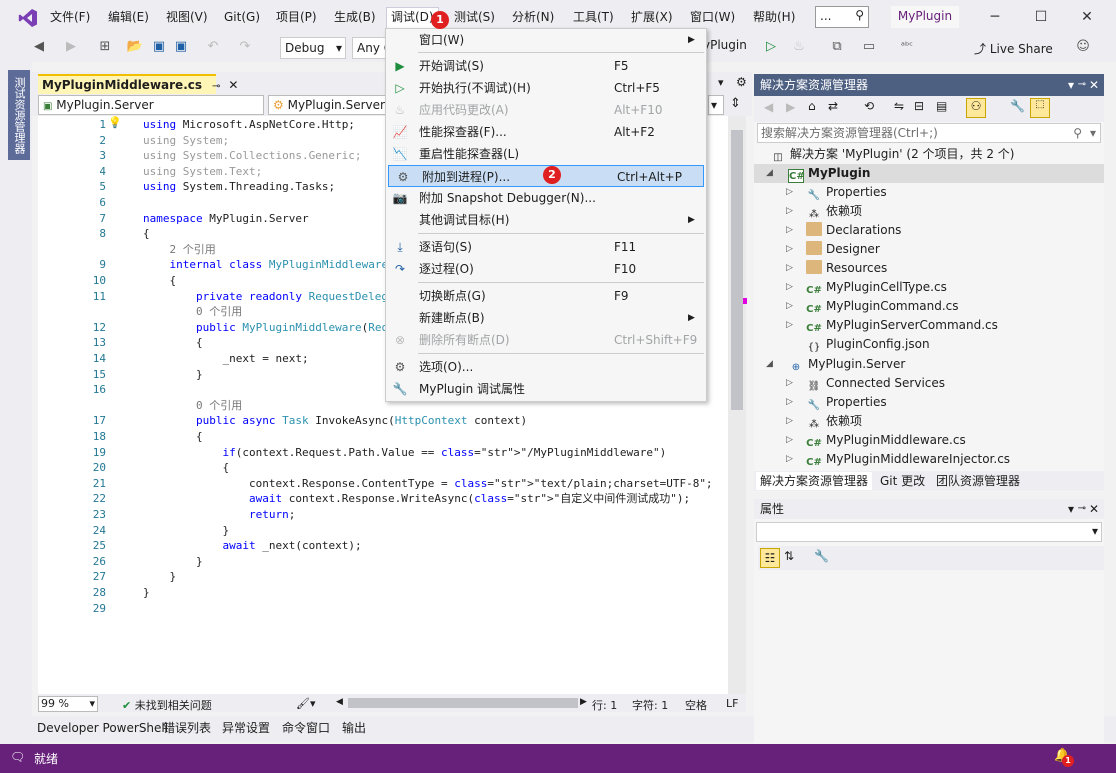 This screenshot has width=1116, height=773. Describe the element at coordinates (463, 703) in the screenshot. I see `horizontal-scrollbar` at that location.